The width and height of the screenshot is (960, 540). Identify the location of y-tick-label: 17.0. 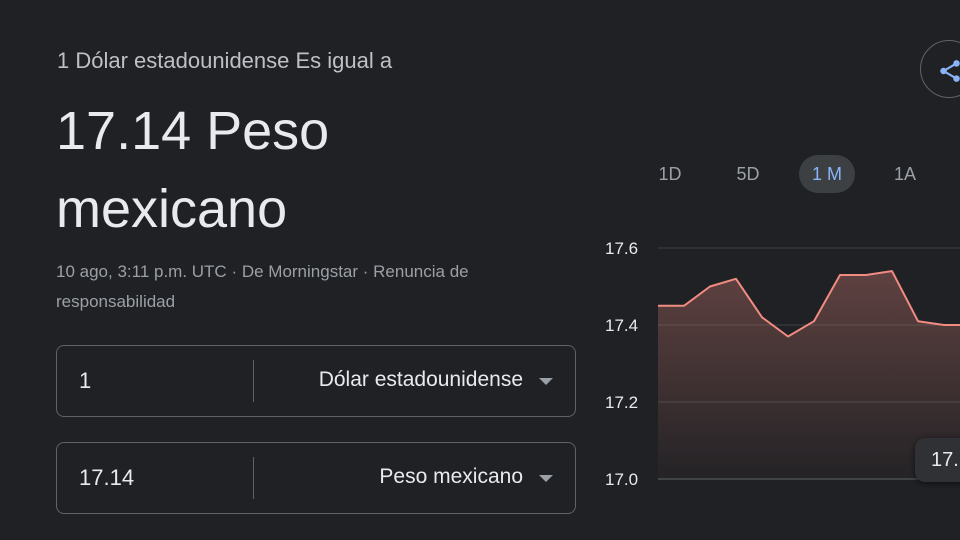
(621, 479).